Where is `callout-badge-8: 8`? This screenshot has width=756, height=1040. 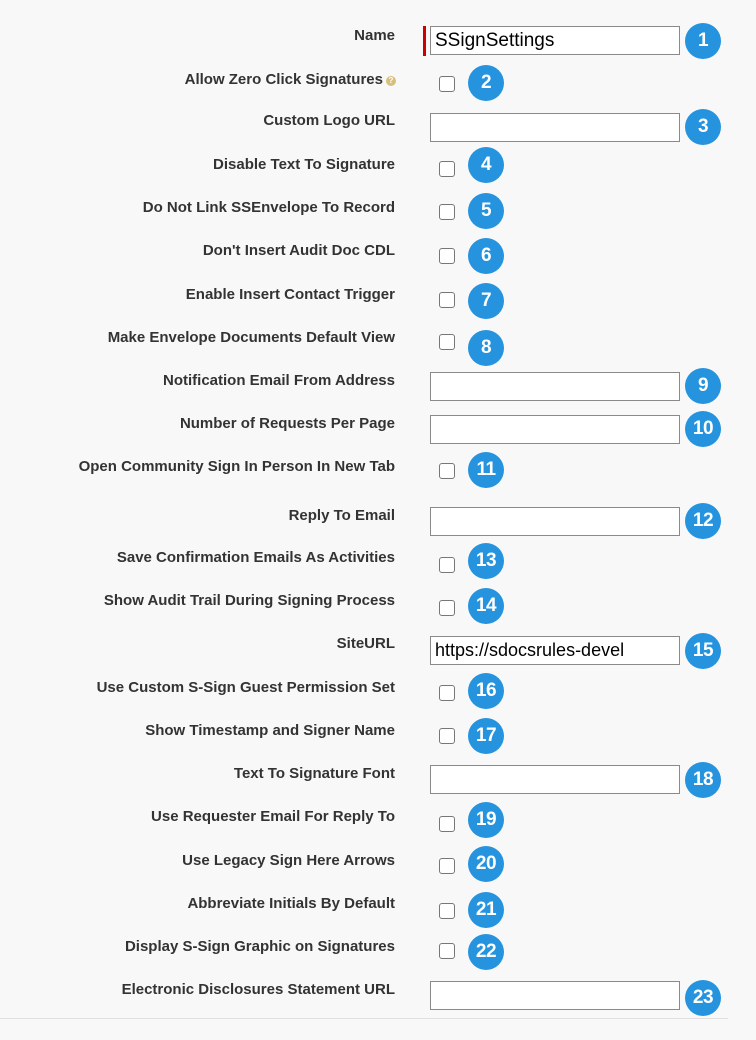 callout-badge-8: 8 is located at coordinates (486, 348).